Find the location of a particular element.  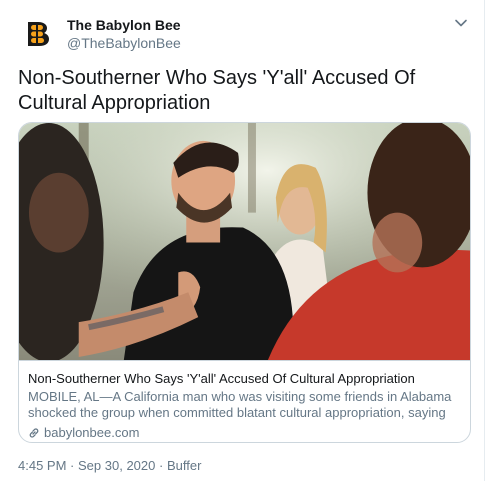

tweet-date: Sep 30, 2020 is located at coordinates (116, 465).